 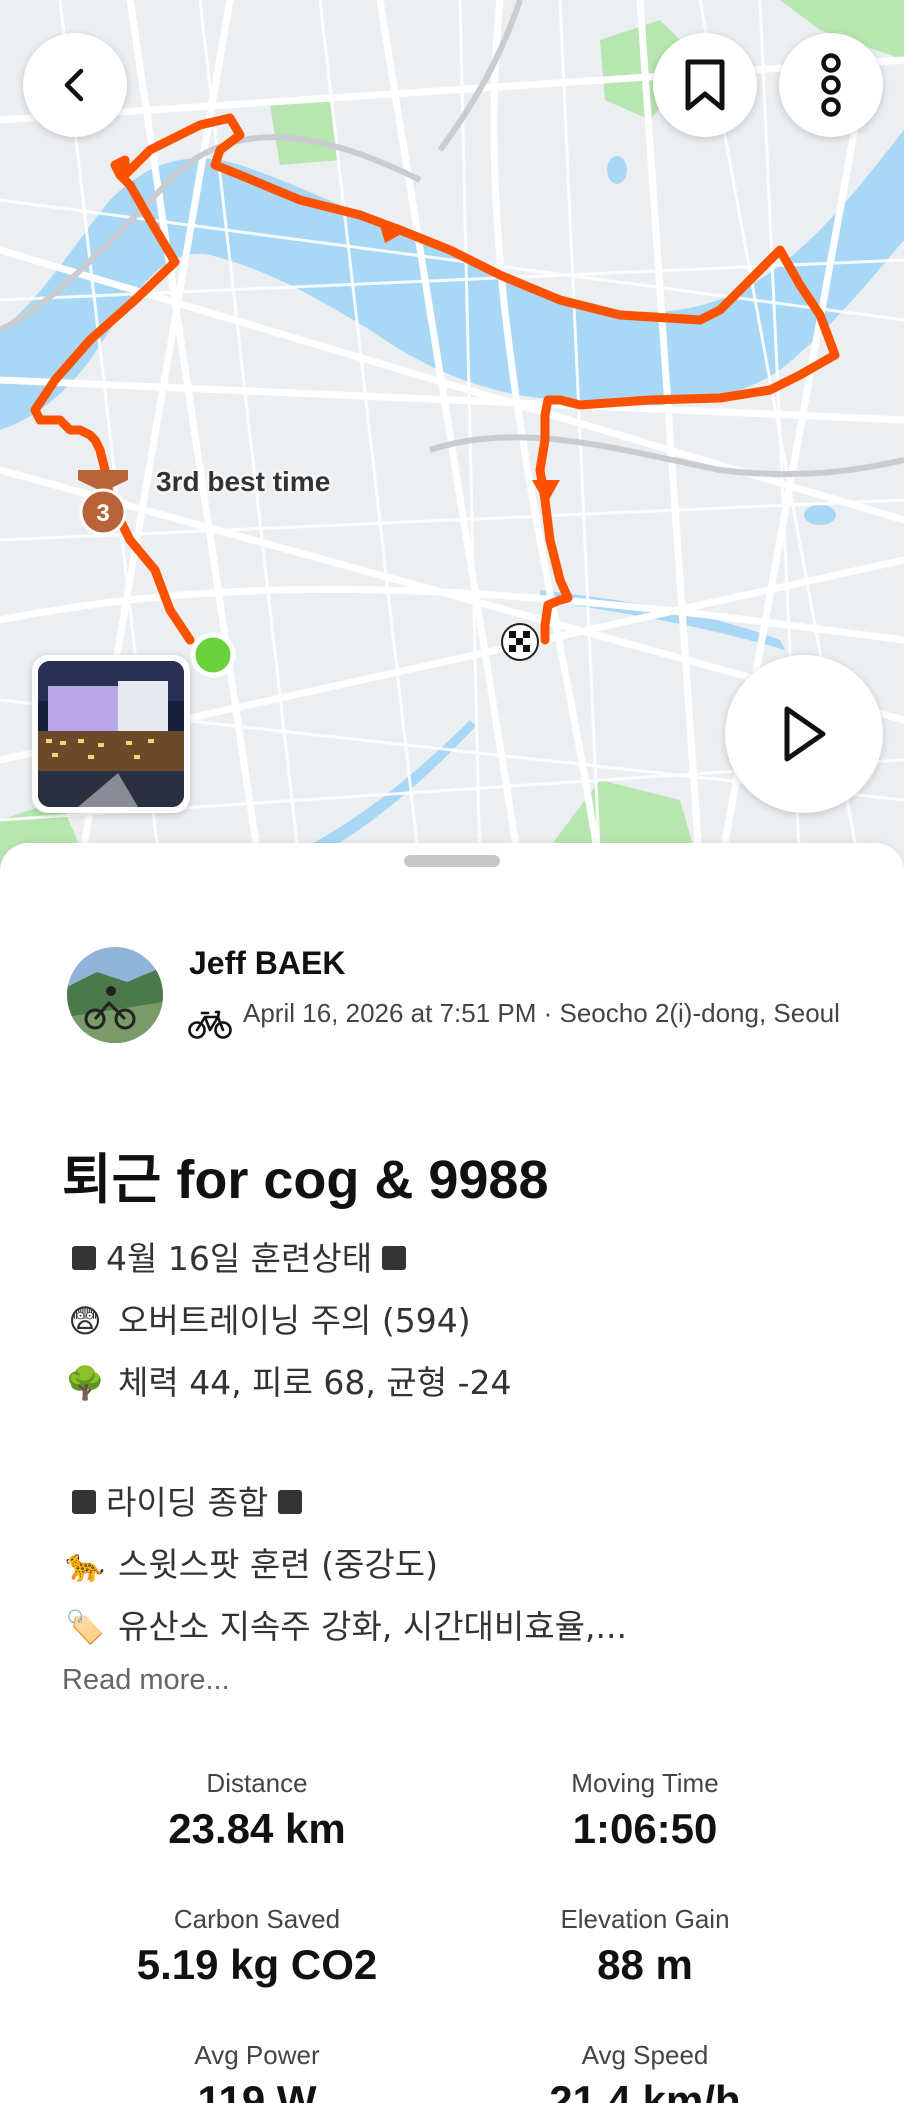 What do you see at coordinates (645, 1810) in the screenshot?
I see `stat-moving-time: Moving Time 1:06:50` at bounding box center [645, 1810].